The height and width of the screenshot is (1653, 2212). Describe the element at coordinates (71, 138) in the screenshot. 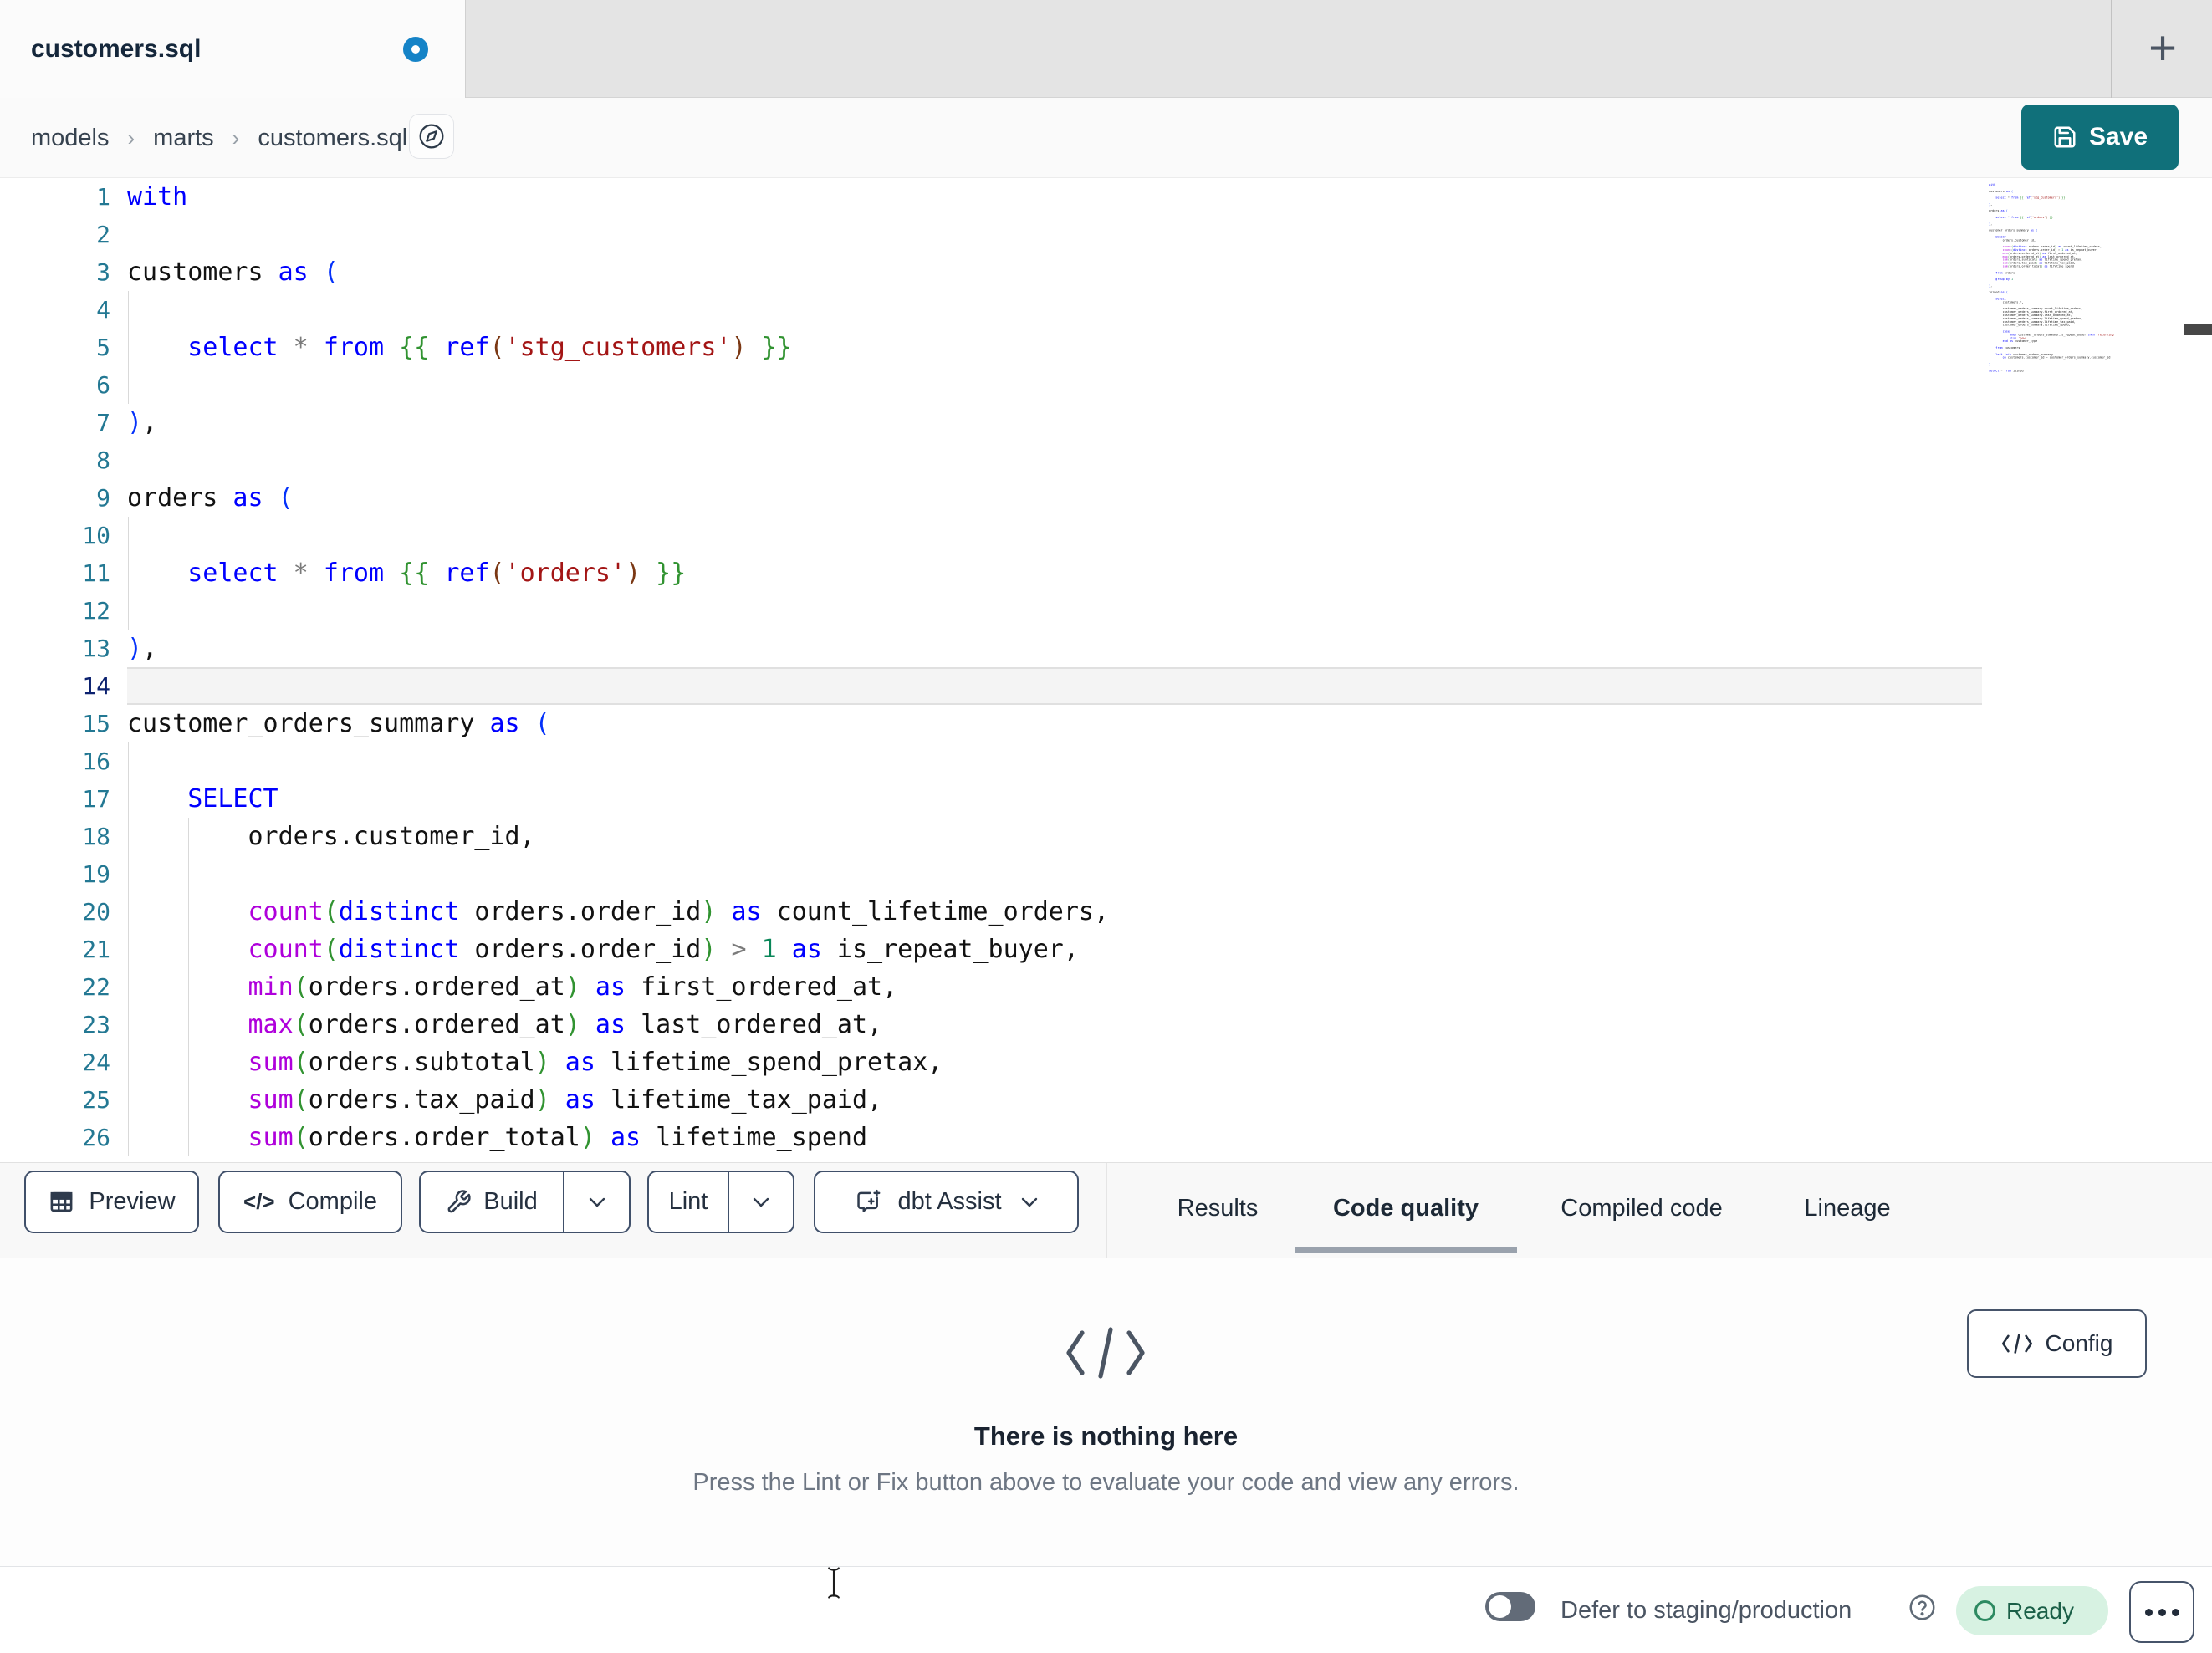

I see `breadcrumb-item-models: models` at that location.